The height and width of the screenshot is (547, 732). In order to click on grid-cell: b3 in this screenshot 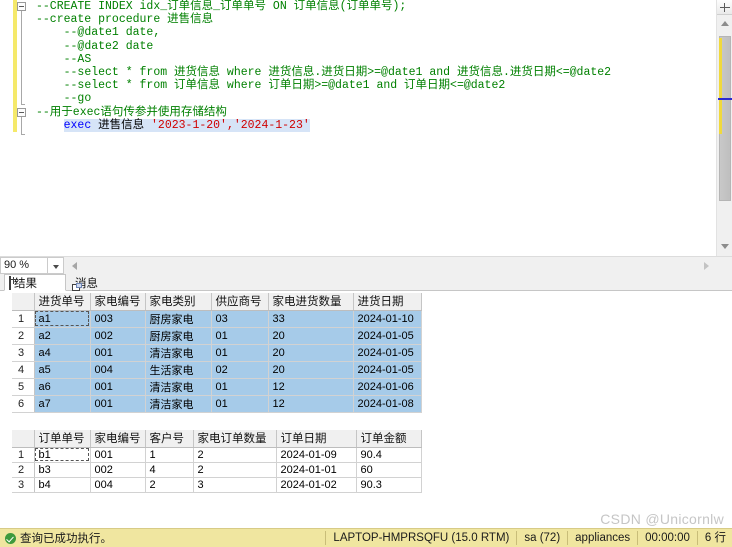, I will do `click(62, 470)`.